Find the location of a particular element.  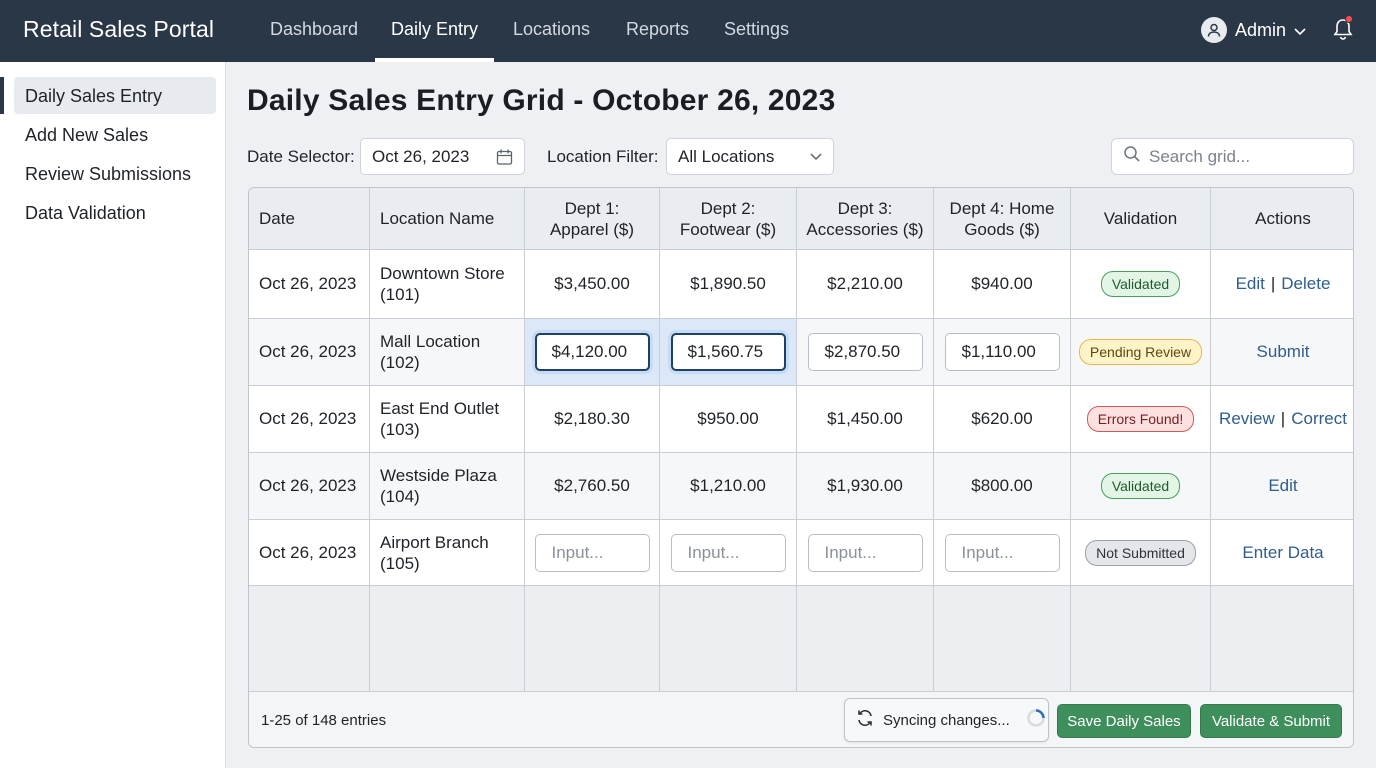

nav-locations: Locations is located at coordinates (551, 40).